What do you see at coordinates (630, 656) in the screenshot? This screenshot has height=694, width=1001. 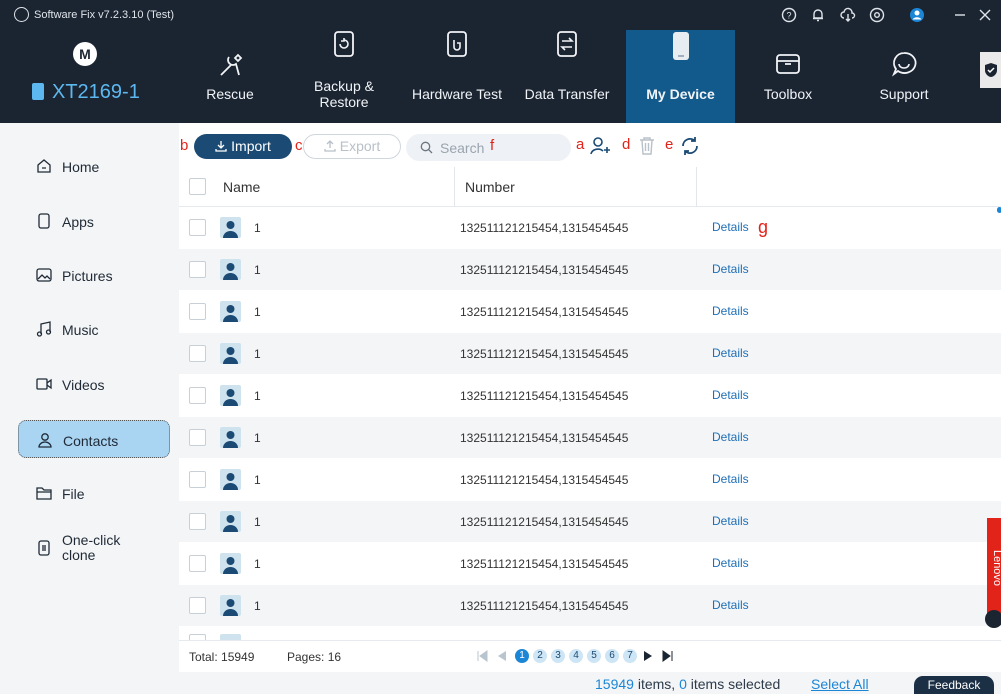 I see `page-button-7: 7` at bounding box center [630, 656].